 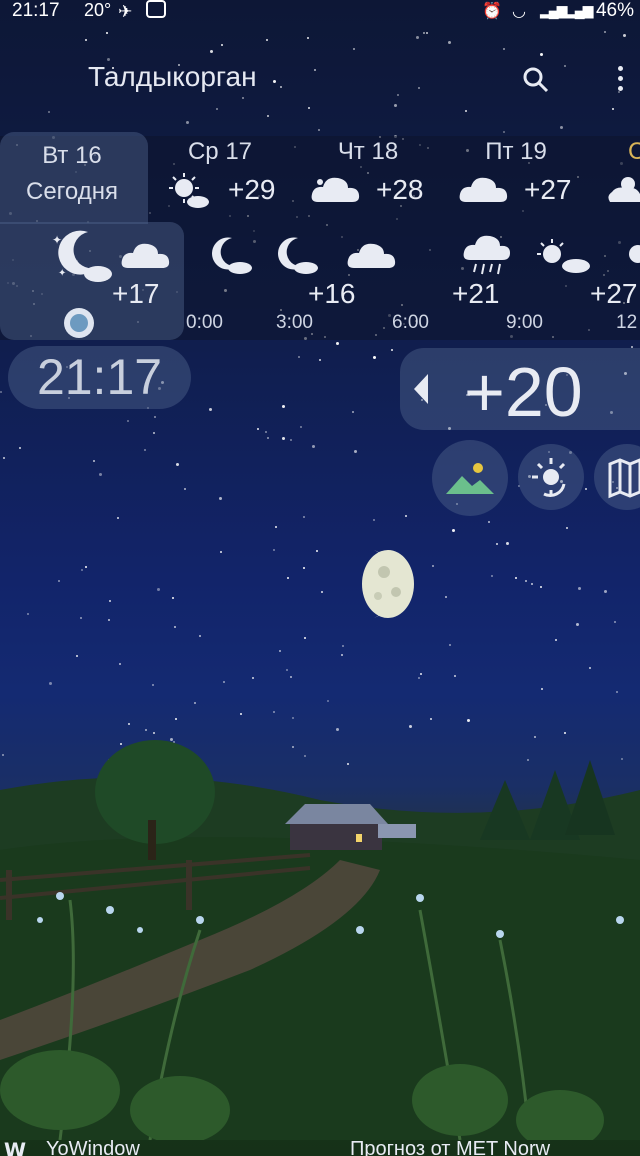 What do you see at coordinates (551, 477) in the screenshot?
I see `weather-effects-button` at bounding box center [551, 477].